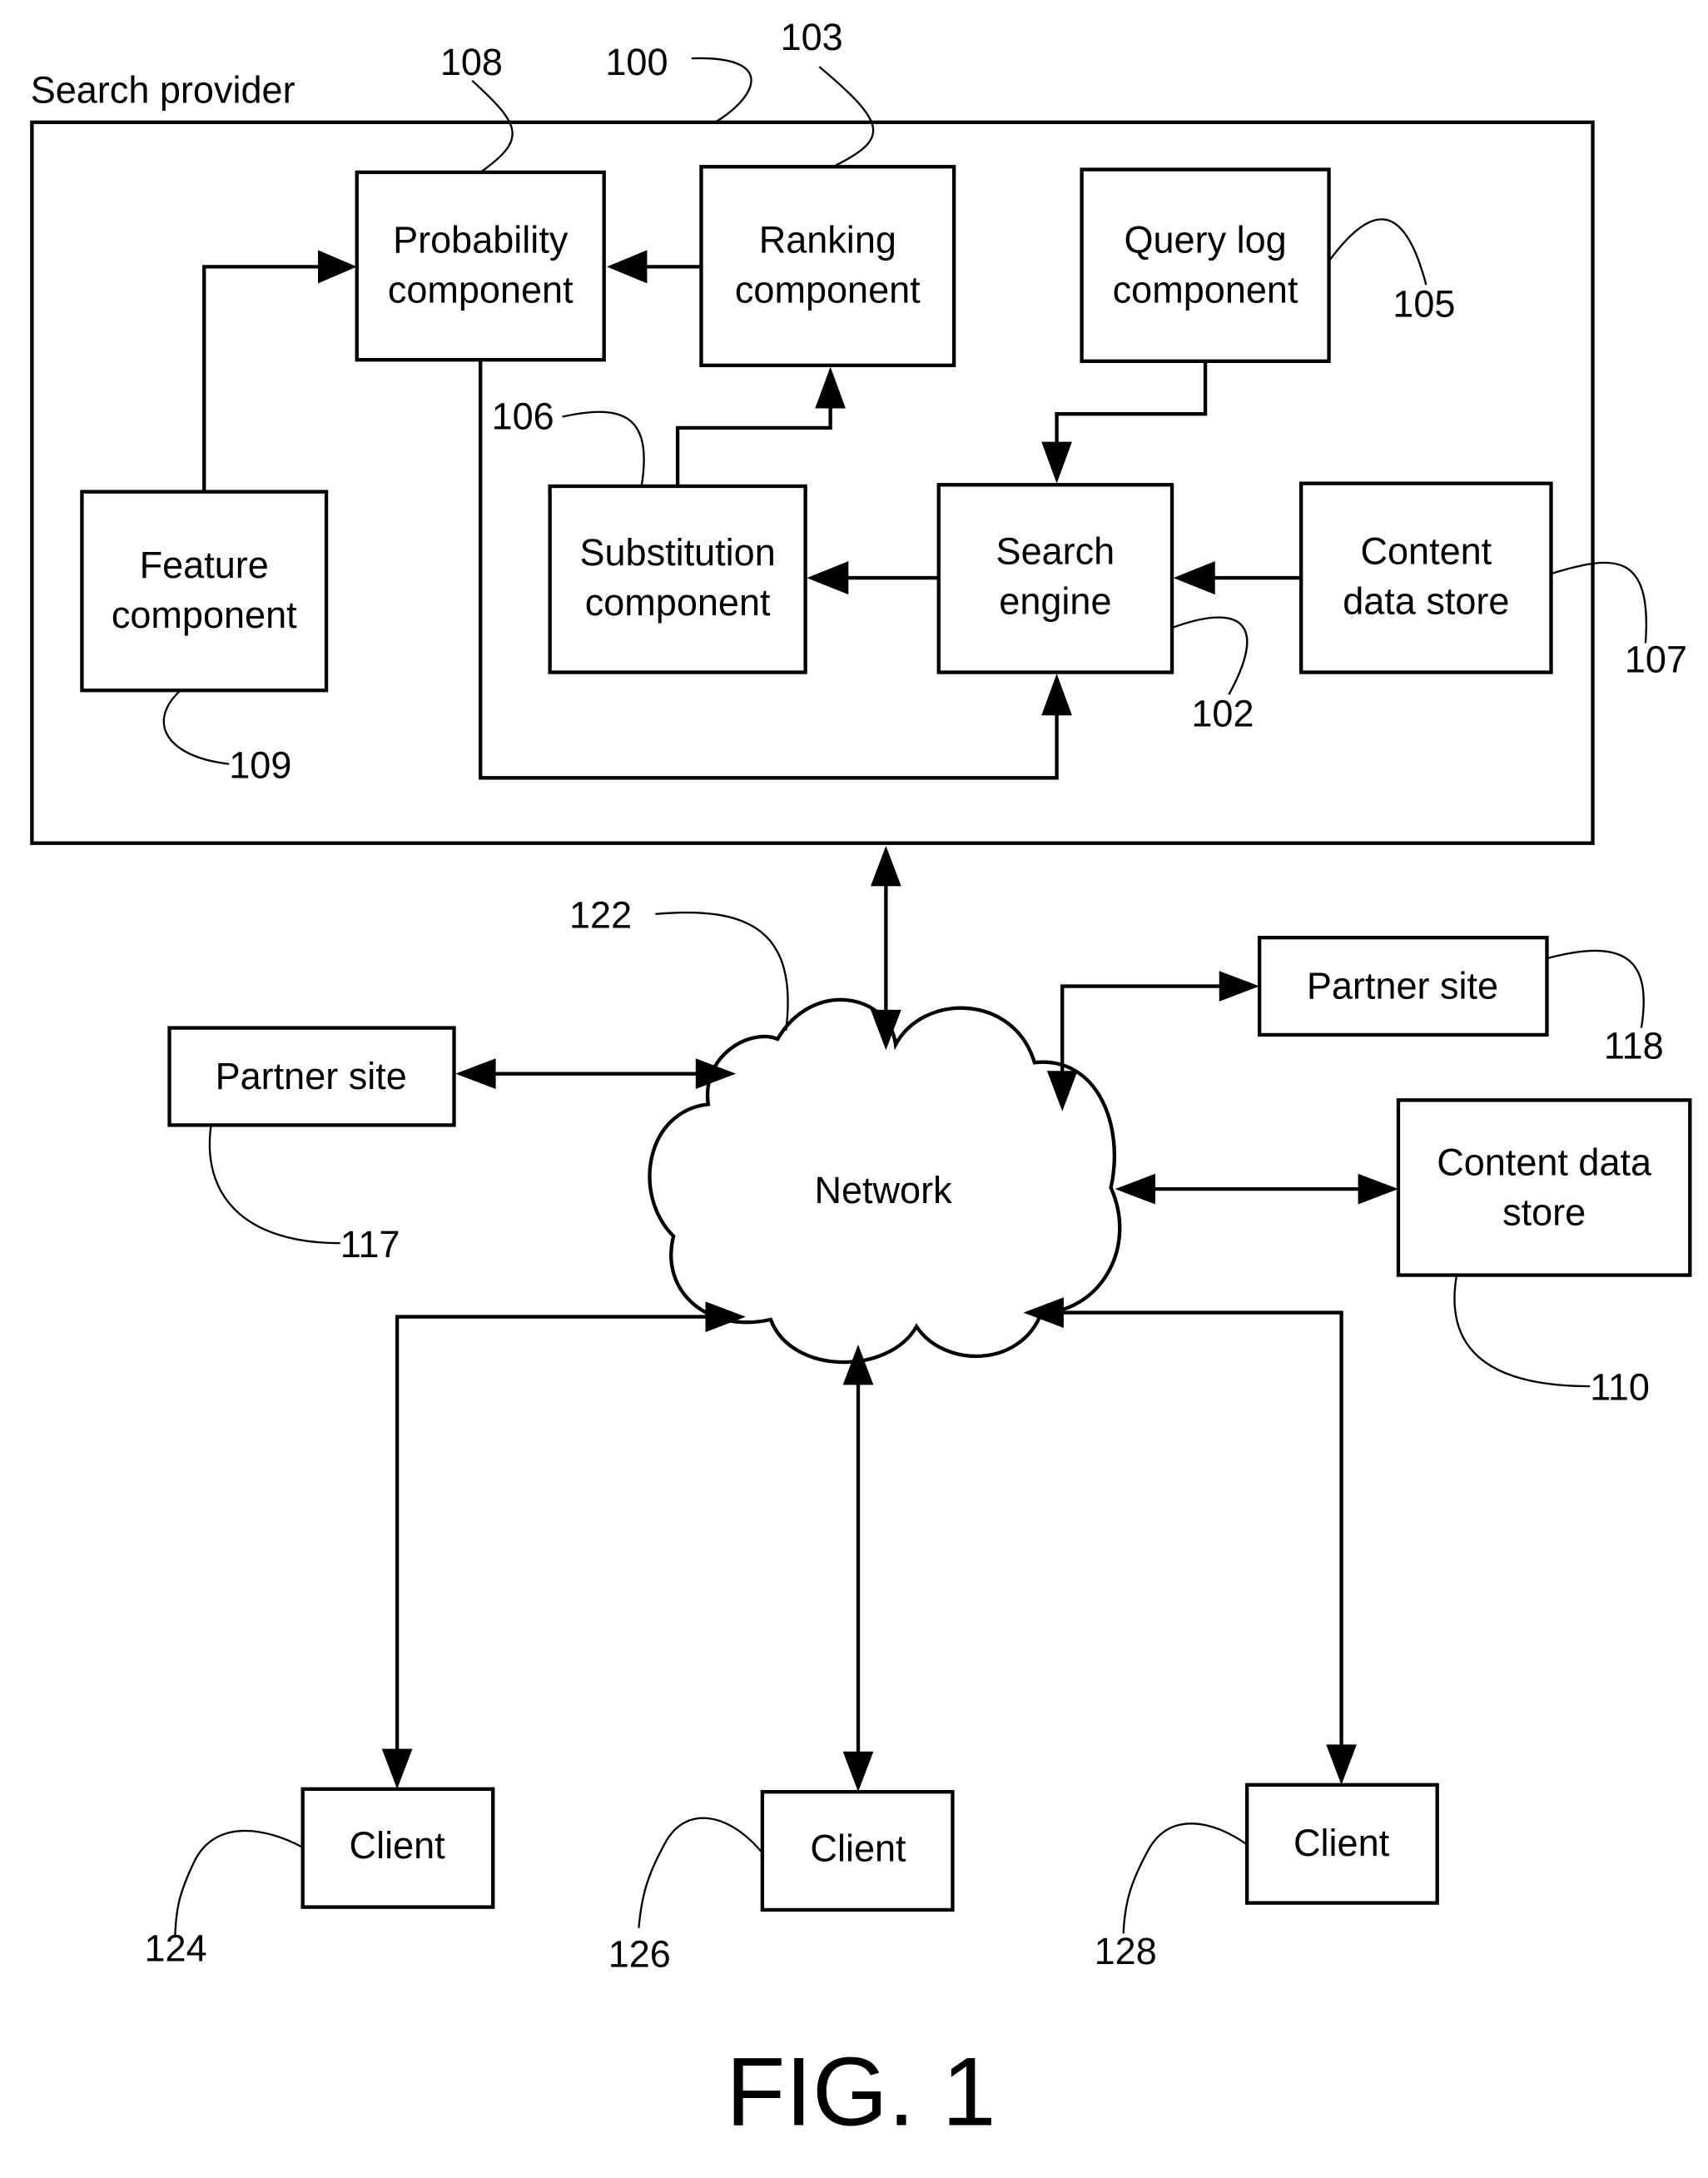  Describe the element at coordinates (1055, 600) in the screenshot. I see `search-engine-line2: engine` at that location.